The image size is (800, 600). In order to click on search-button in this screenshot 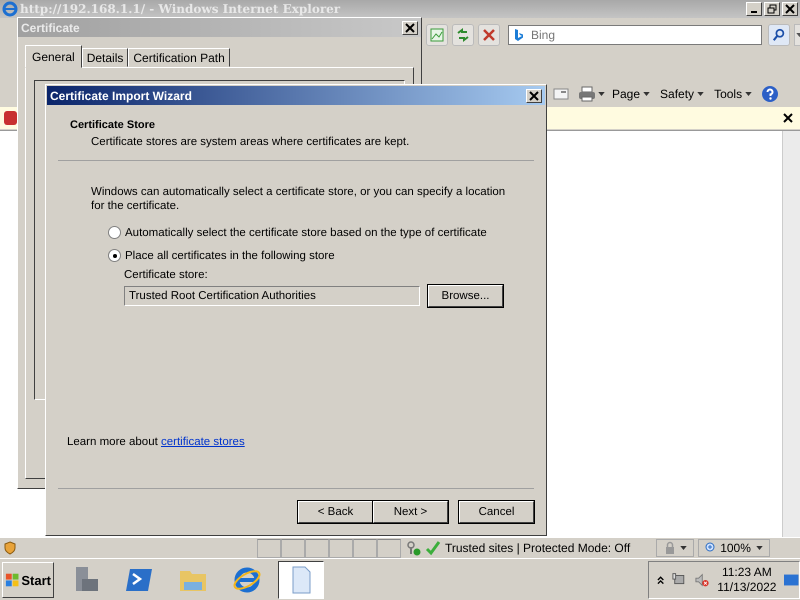, I will do `click(779, 35)`.